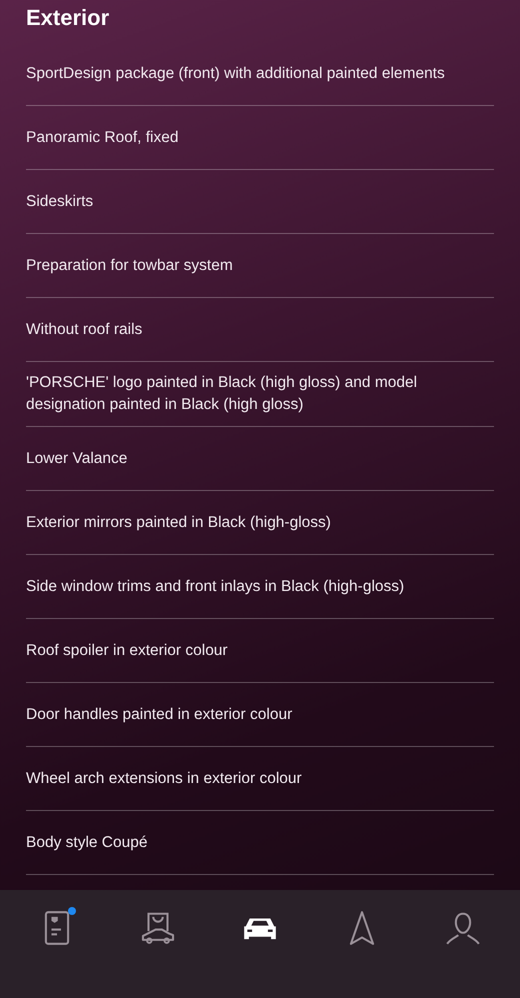 This screenshot has width=520, height=998. What do you see at coordinates (215, 586) in the screenshot?
I see `option-text: Side window trims and front inlays in Black (high-gloss)` at bounding box center [215, 586].